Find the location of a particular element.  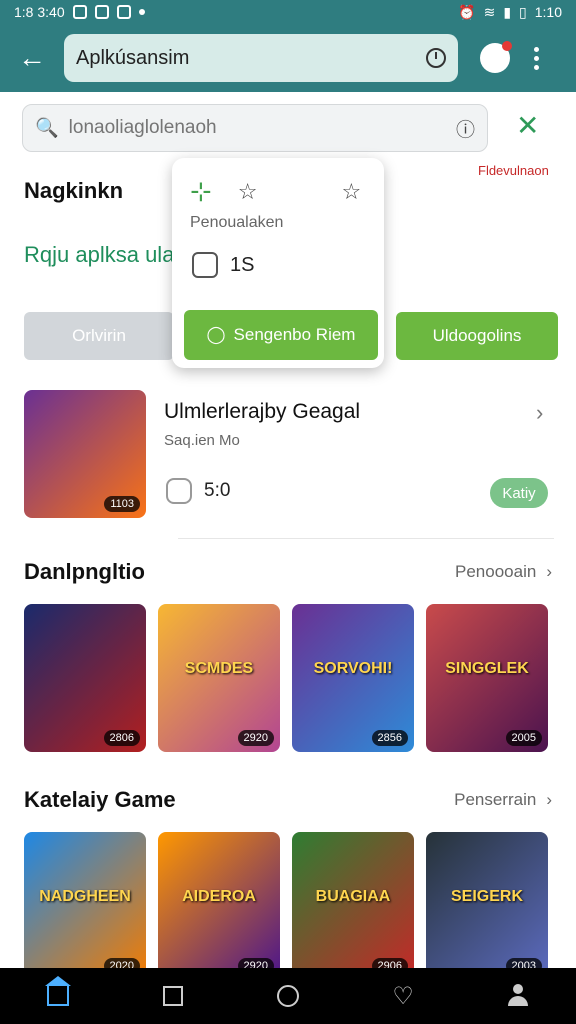

featured-title: Ulmlerlerajby Geagal is located at coordinates (262, 411).